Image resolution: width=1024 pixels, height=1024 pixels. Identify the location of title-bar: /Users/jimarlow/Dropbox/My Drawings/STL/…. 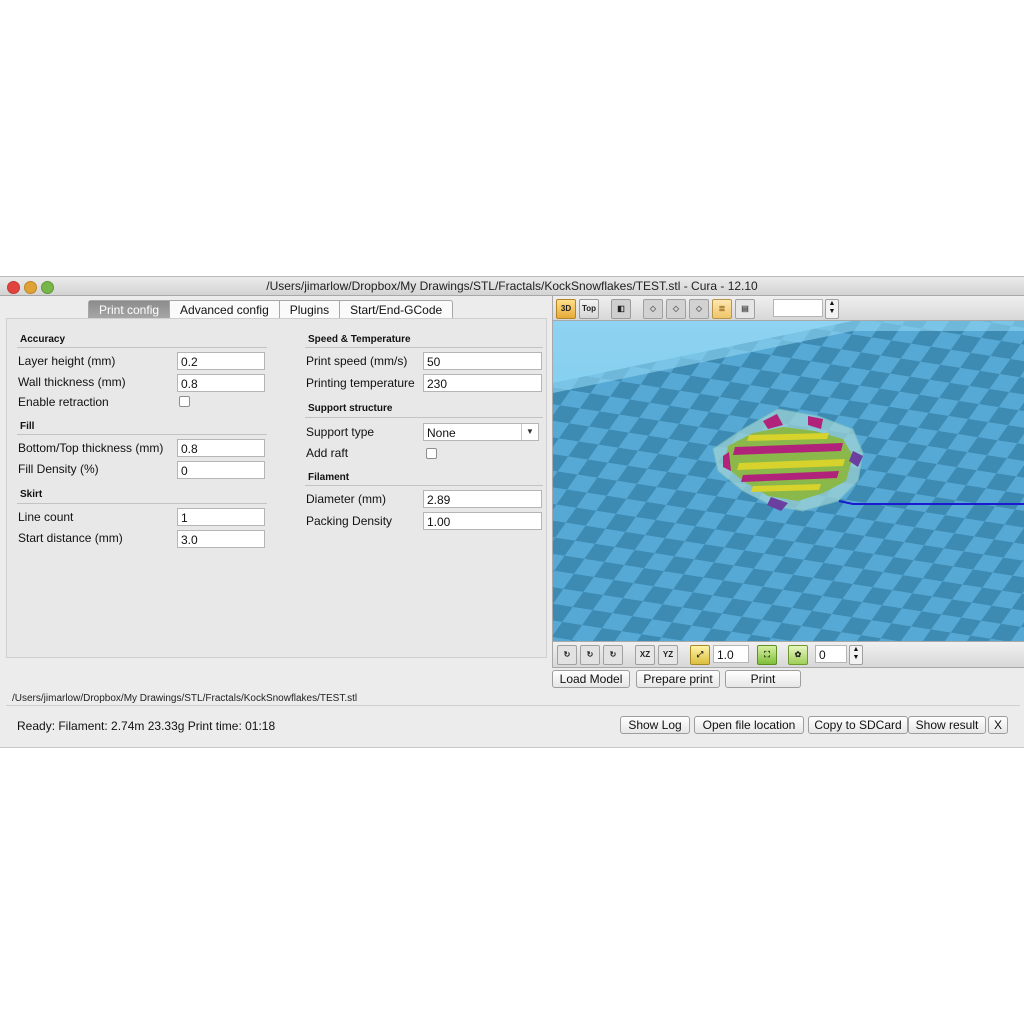
(512, 286).